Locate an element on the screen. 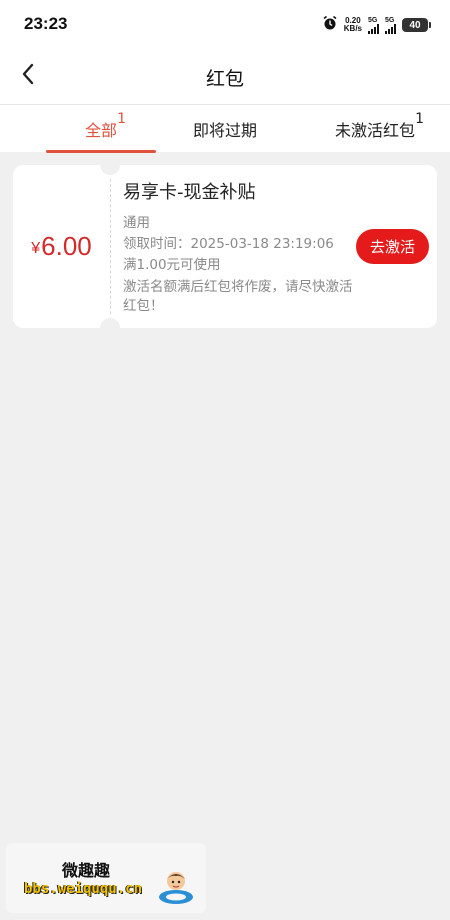 This screenshot has height=920, width=450. tab-inactive: 未激活红包 1 is located at coordinates (375, 129).